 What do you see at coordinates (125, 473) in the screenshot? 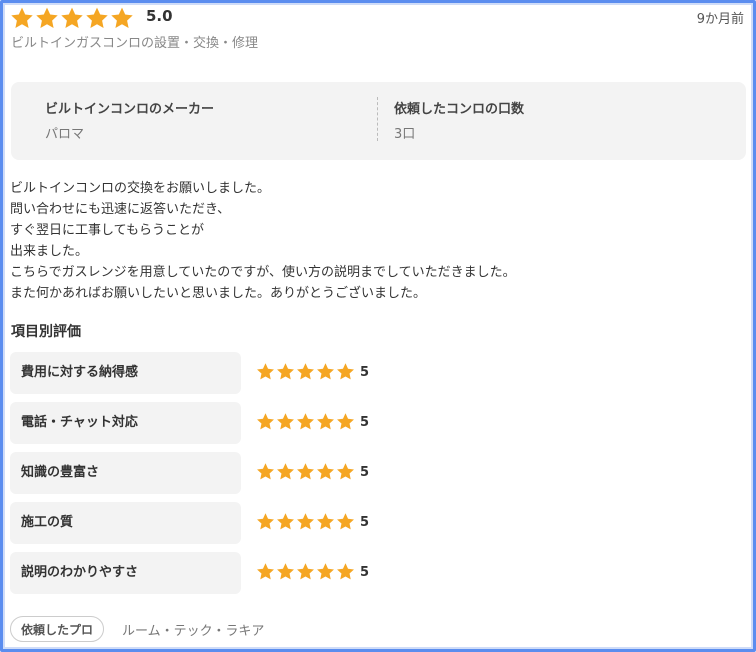
I see `category-label: 知識の豊富さ` at bounding box center [125, 473].